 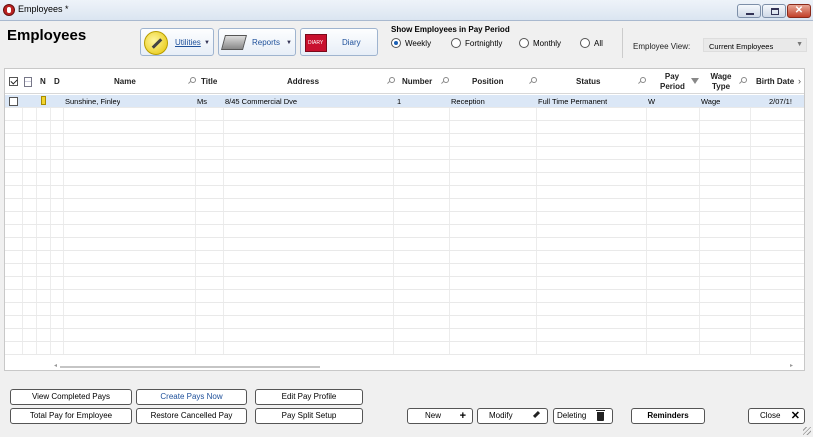 What do you see at coordinates (725, 81) in the screenshot?
I see `col-wage-type: Wage Type` at bounding box center [725, 81].